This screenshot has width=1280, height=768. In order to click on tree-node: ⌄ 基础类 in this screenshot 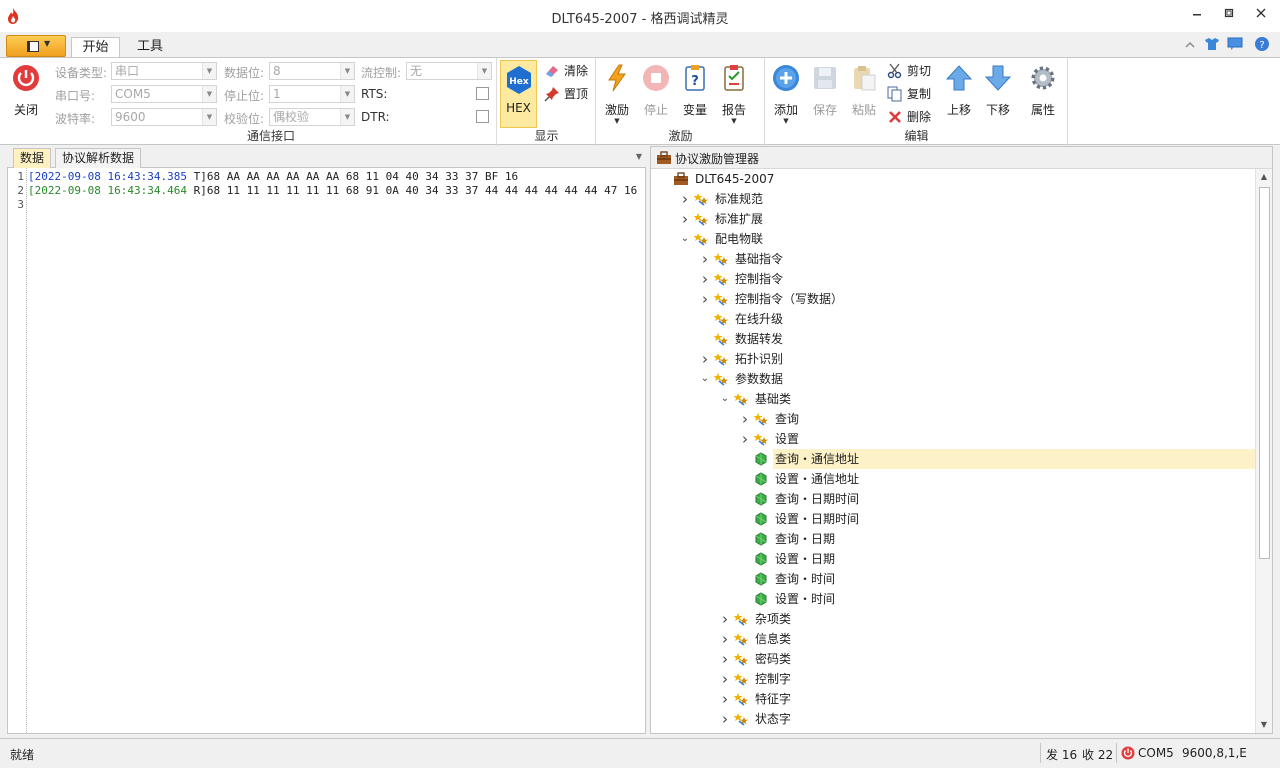, I will do `click(953, 399)`.